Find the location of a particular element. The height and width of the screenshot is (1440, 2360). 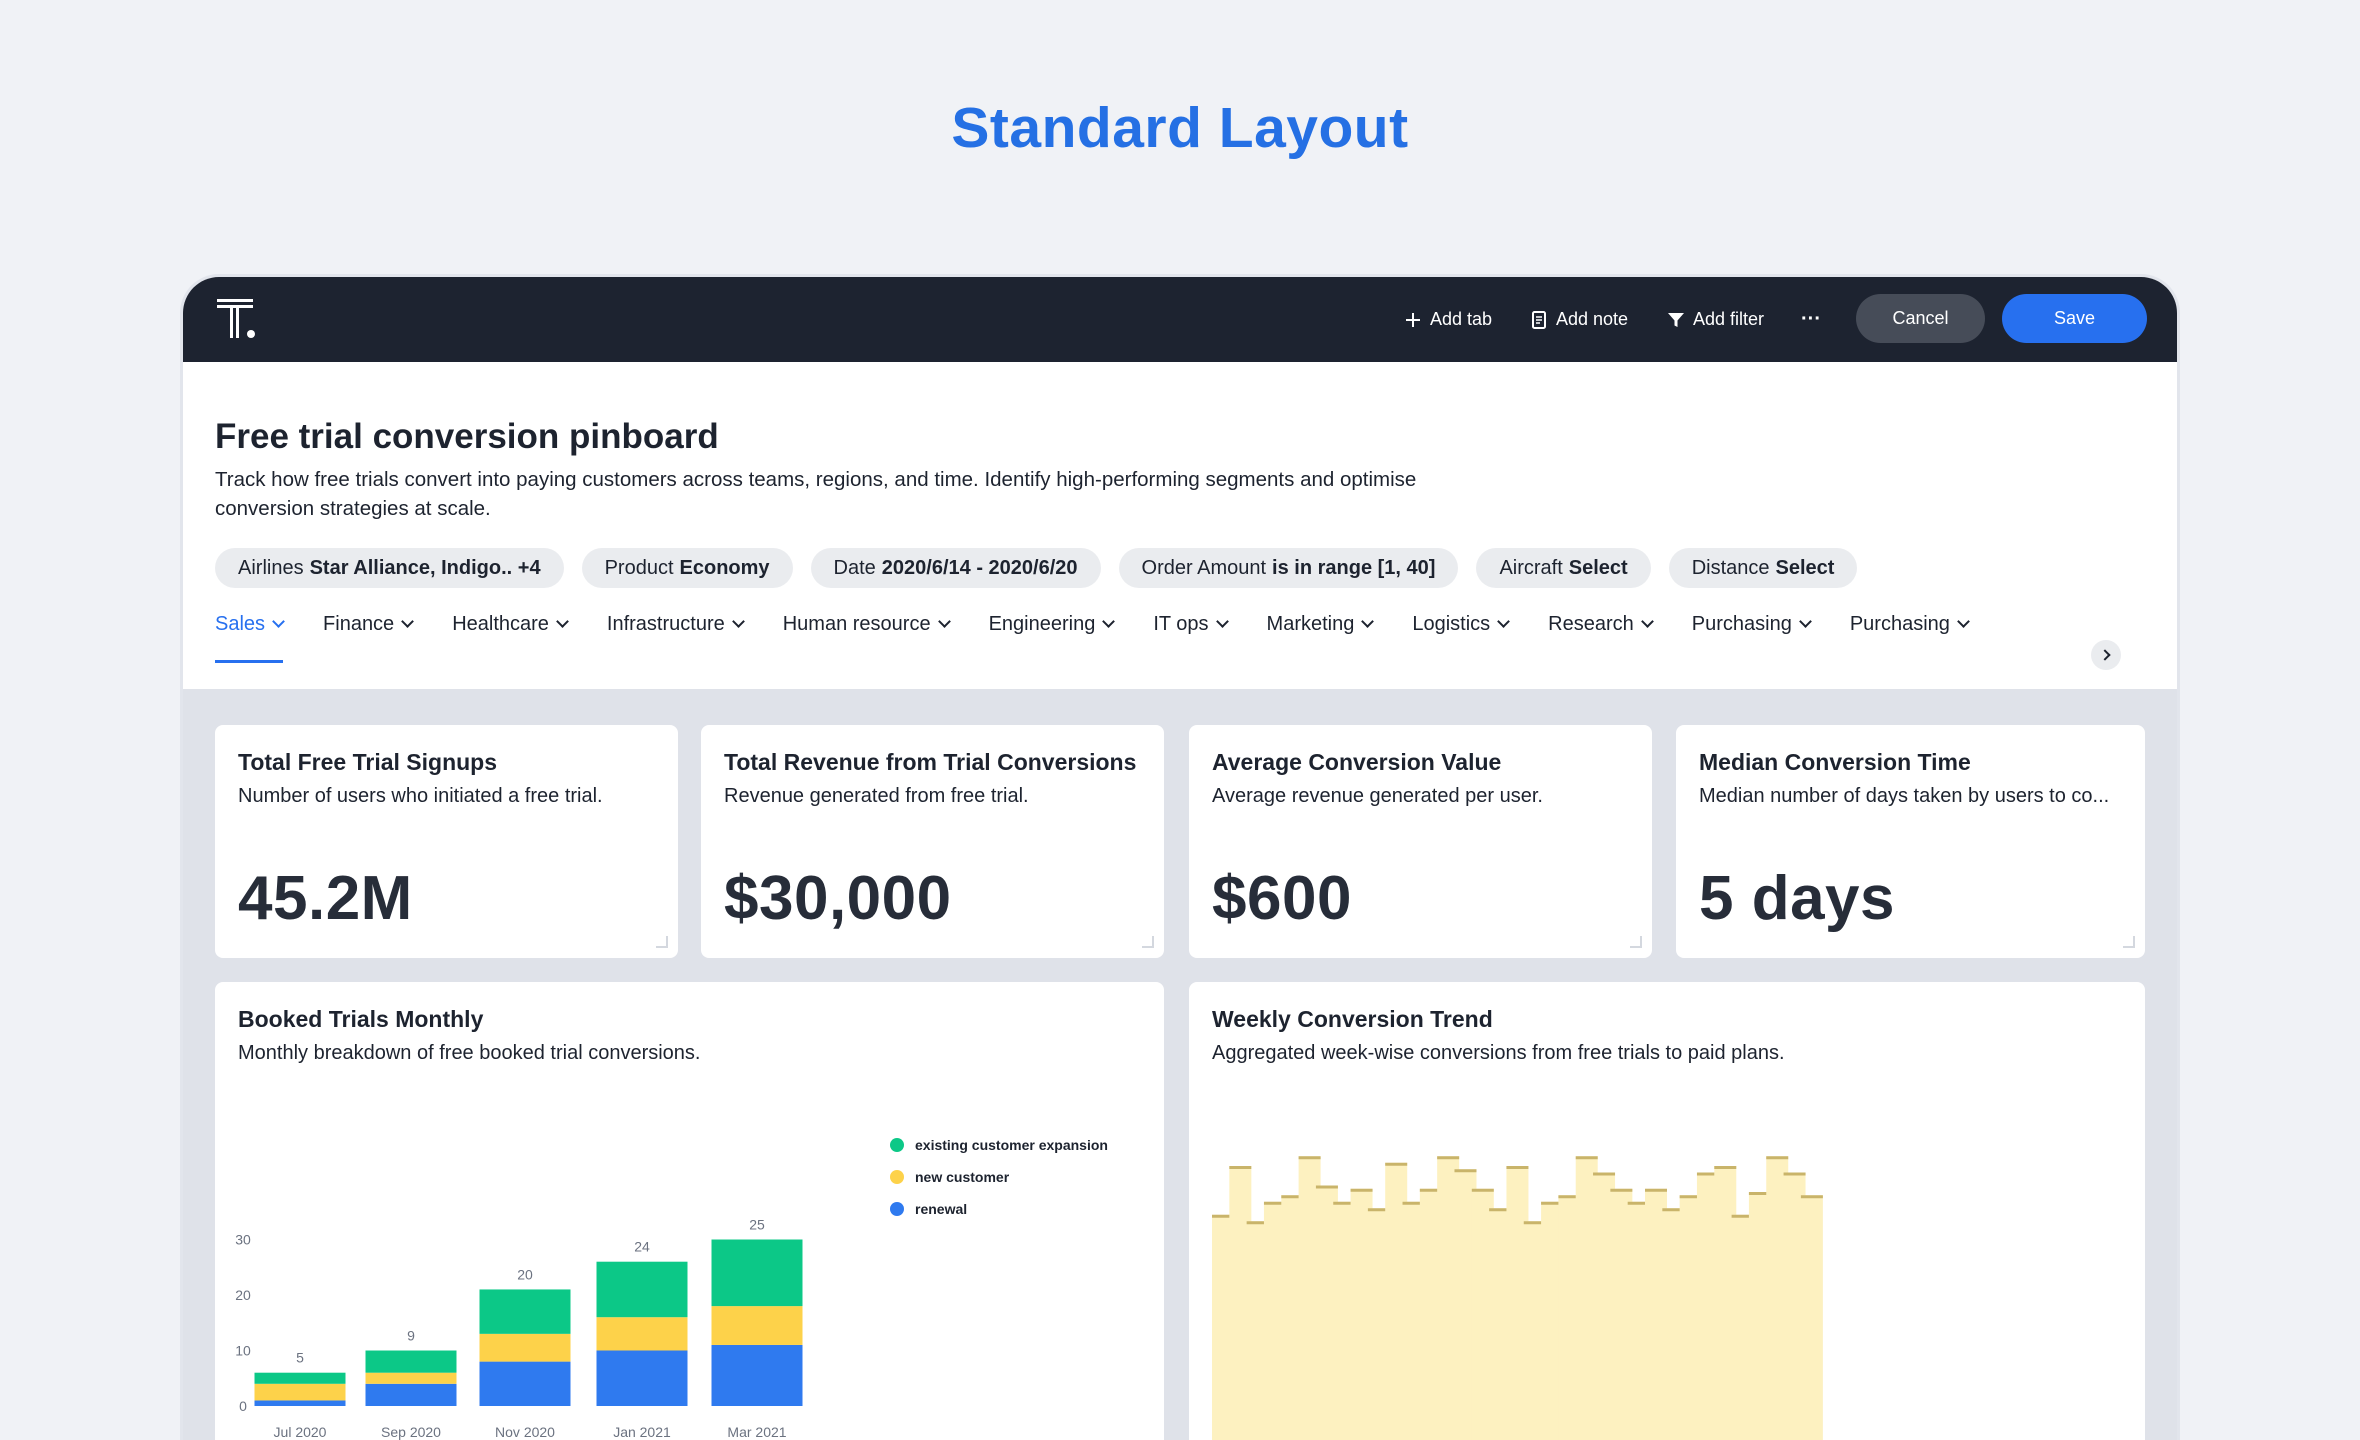

data-label: 5 is located at coordinates (300, 1358).